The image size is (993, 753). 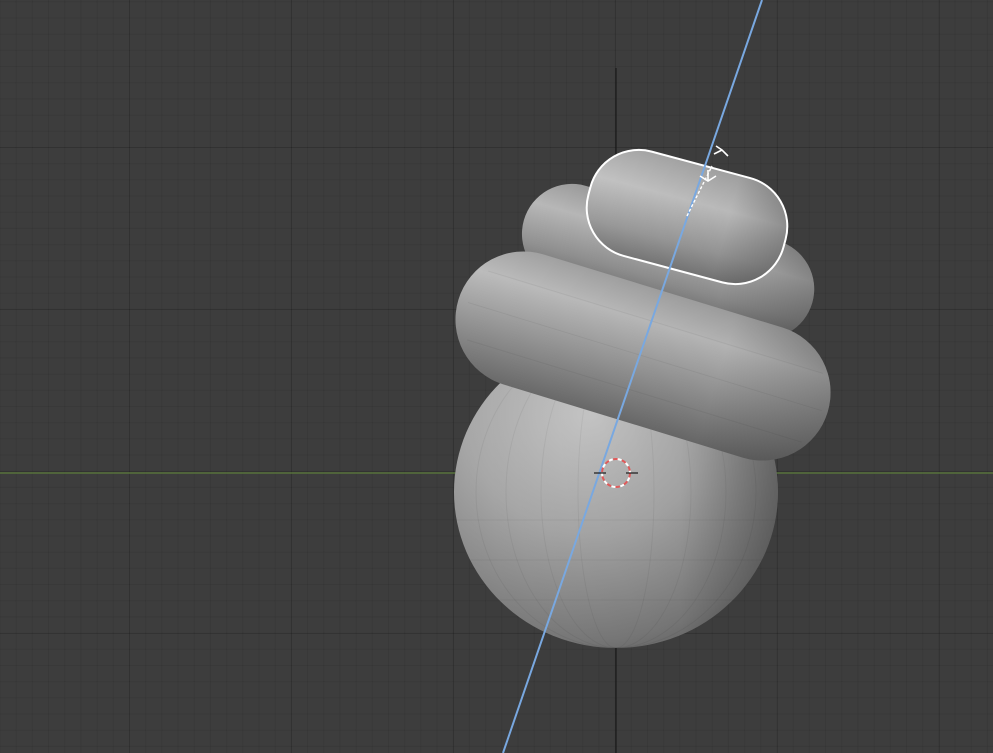 I want to click on arrow-up-icon, so click(x=721, y=151).